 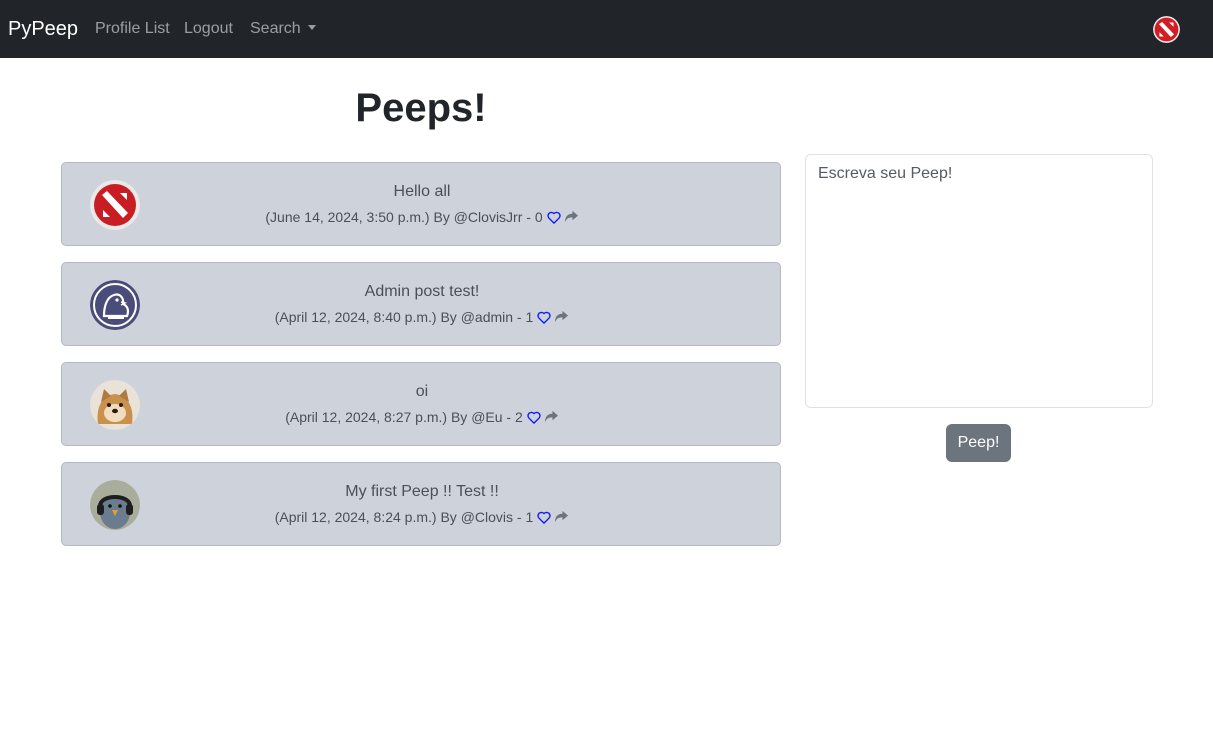 I want to click on nav-link-logout: Logout, so click(x=208, y=29).